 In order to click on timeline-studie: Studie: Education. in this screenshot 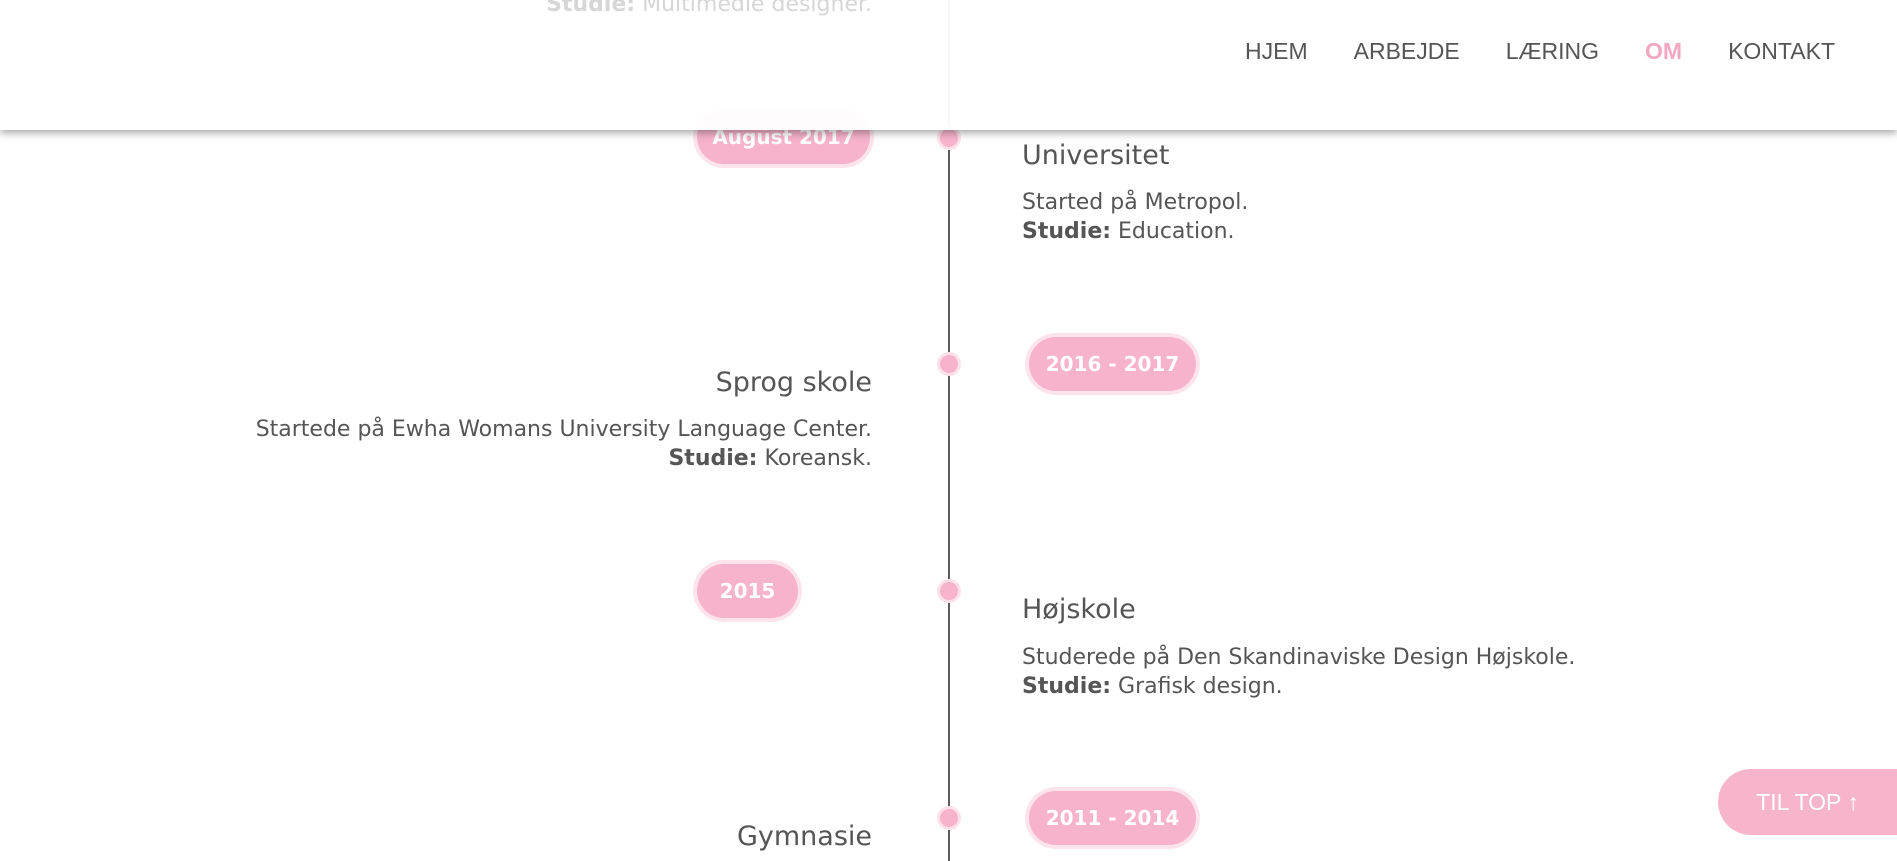, I will do `click(1135, 231)`.